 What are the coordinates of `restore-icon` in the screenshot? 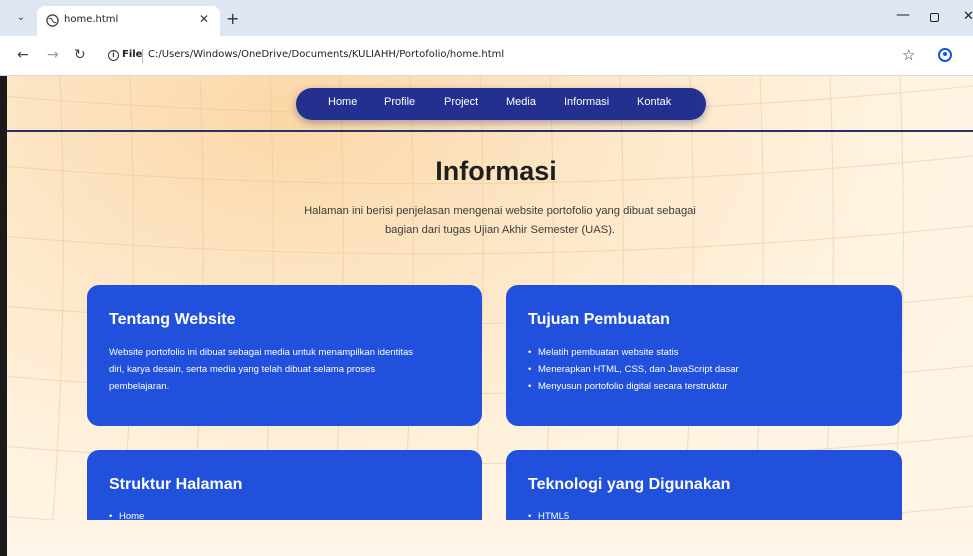 It's located at (934, 17).